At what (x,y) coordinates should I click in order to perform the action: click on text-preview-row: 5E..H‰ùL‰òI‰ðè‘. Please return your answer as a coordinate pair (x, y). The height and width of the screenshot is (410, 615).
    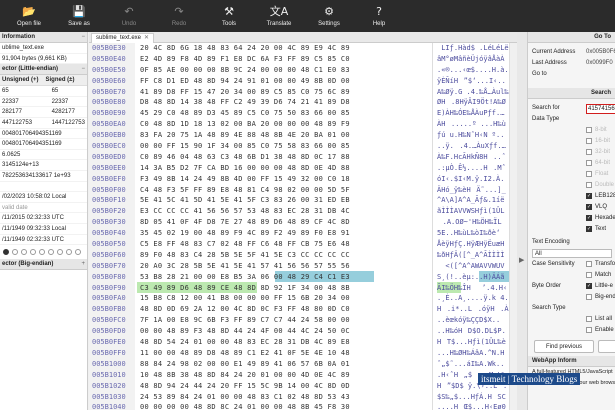
    Looking at the image, I should click on (477, 233).